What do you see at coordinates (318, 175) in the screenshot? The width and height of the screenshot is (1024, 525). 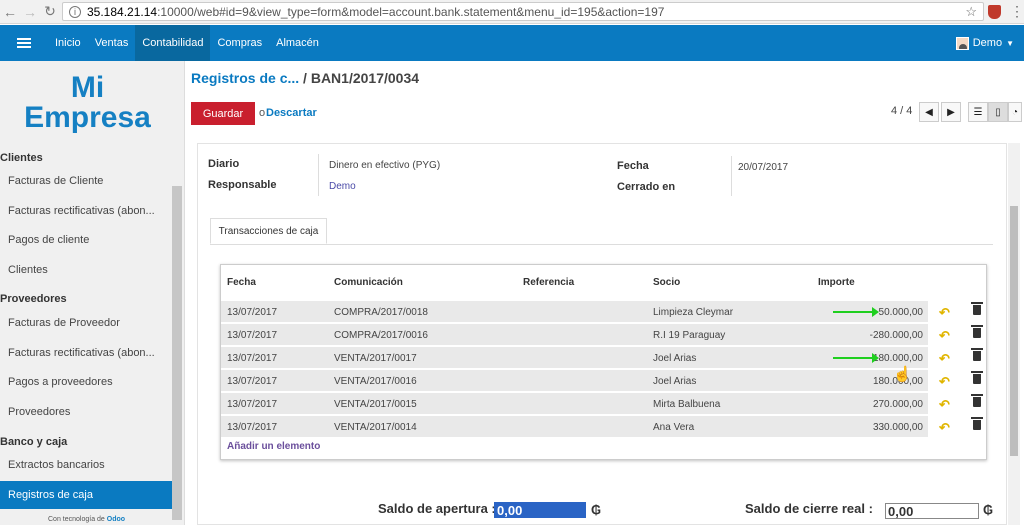 I see `field-divider` at bounding box center [318, 175].